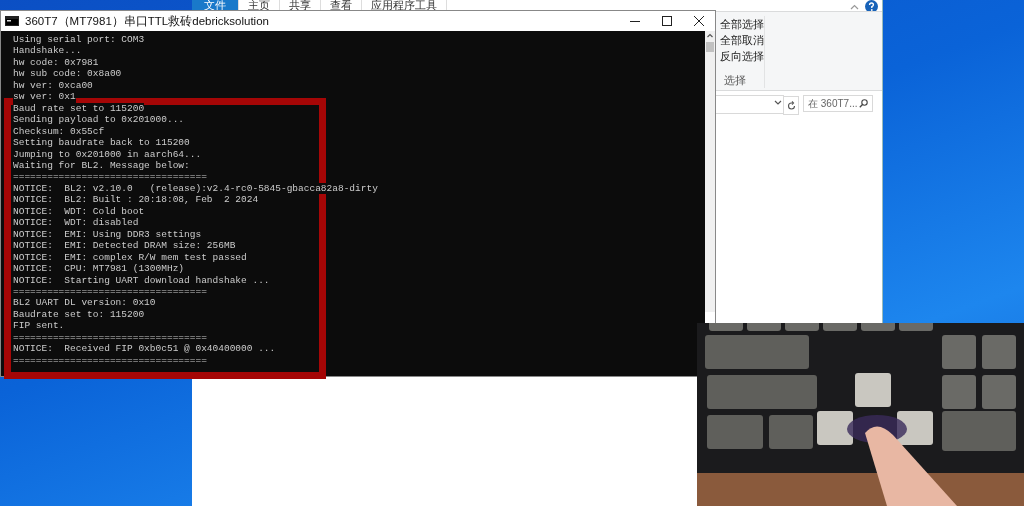 Image resolution: width=1024 pixels, height=506 pixels. I want to click on search-icon, so click(863, 103).